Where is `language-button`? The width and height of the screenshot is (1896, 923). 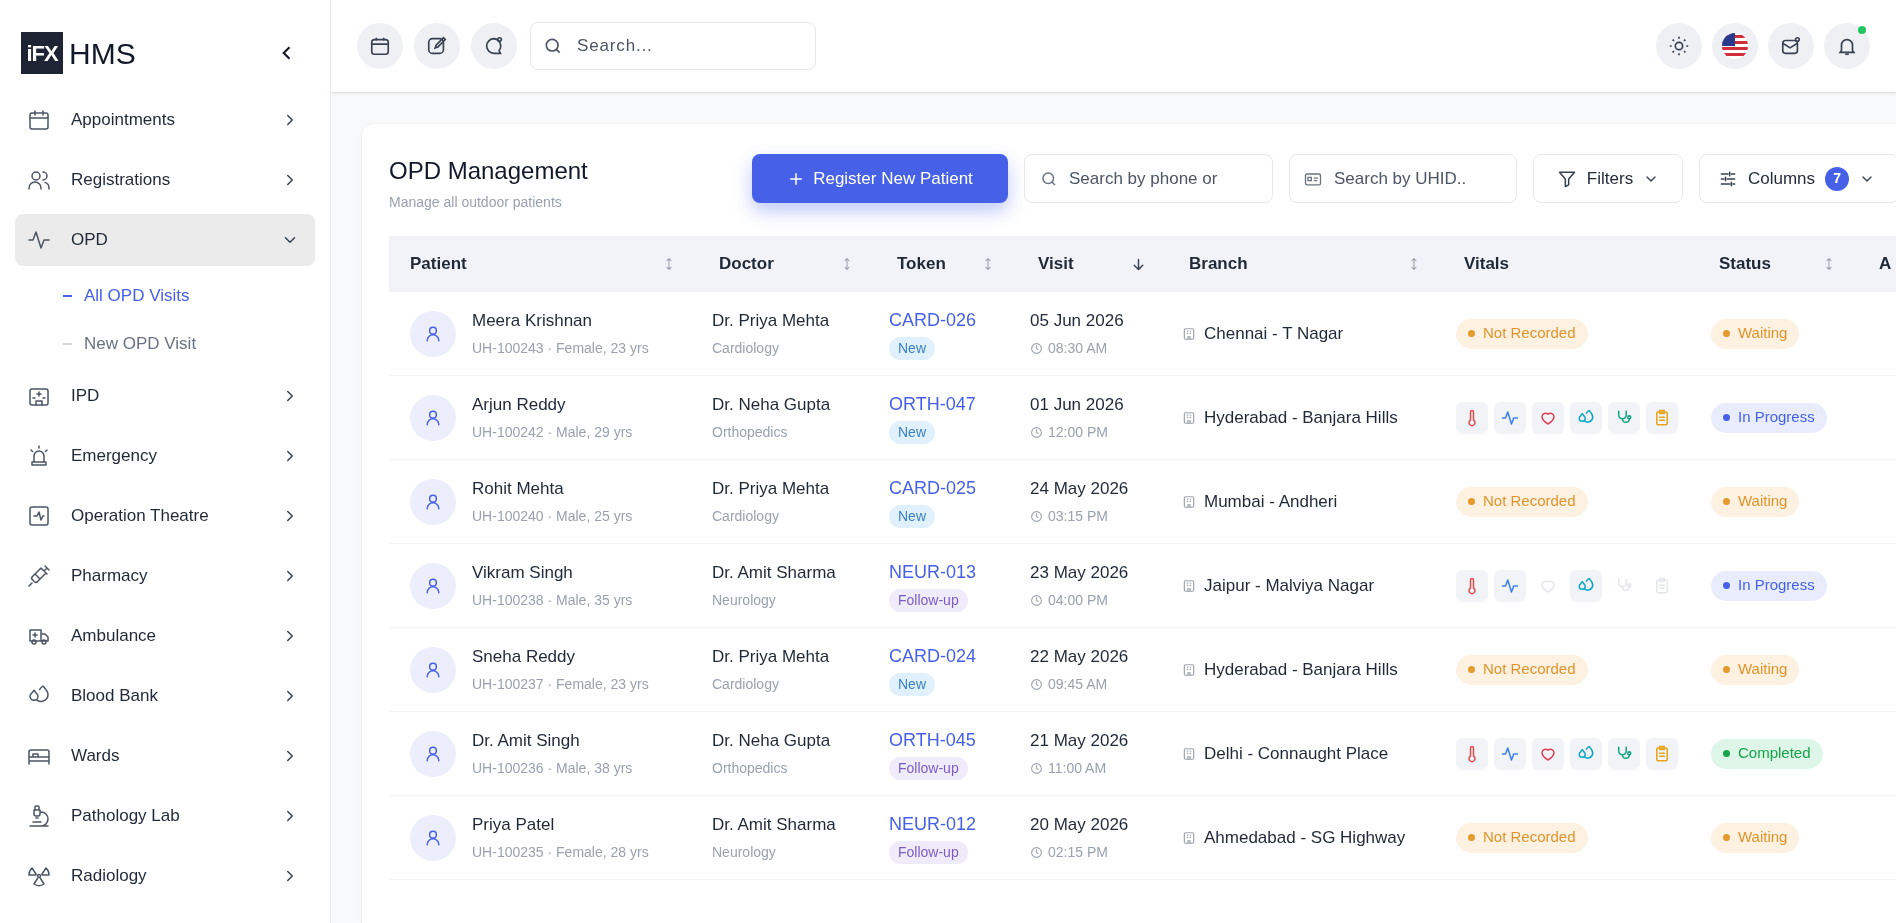 language-button is located at coordinates (1735, 46).